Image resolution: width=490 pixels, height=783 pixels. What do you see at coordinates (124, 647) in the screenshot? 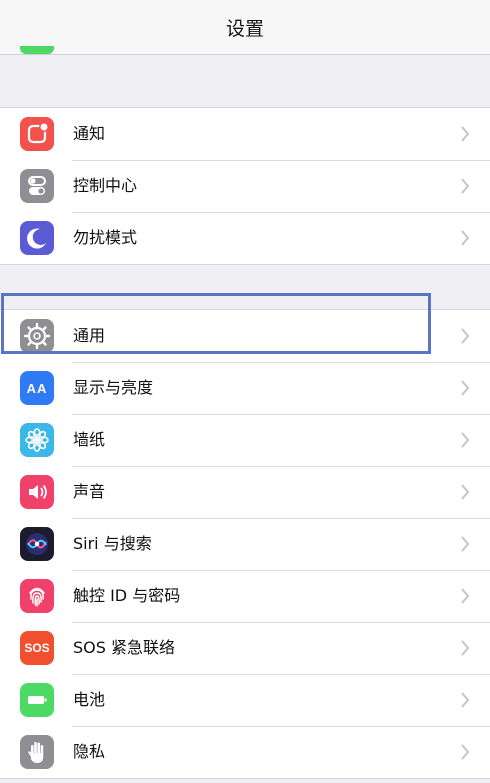
I see `settings-row-label: SOS 紧急联络` at bounding box center [124, 647].